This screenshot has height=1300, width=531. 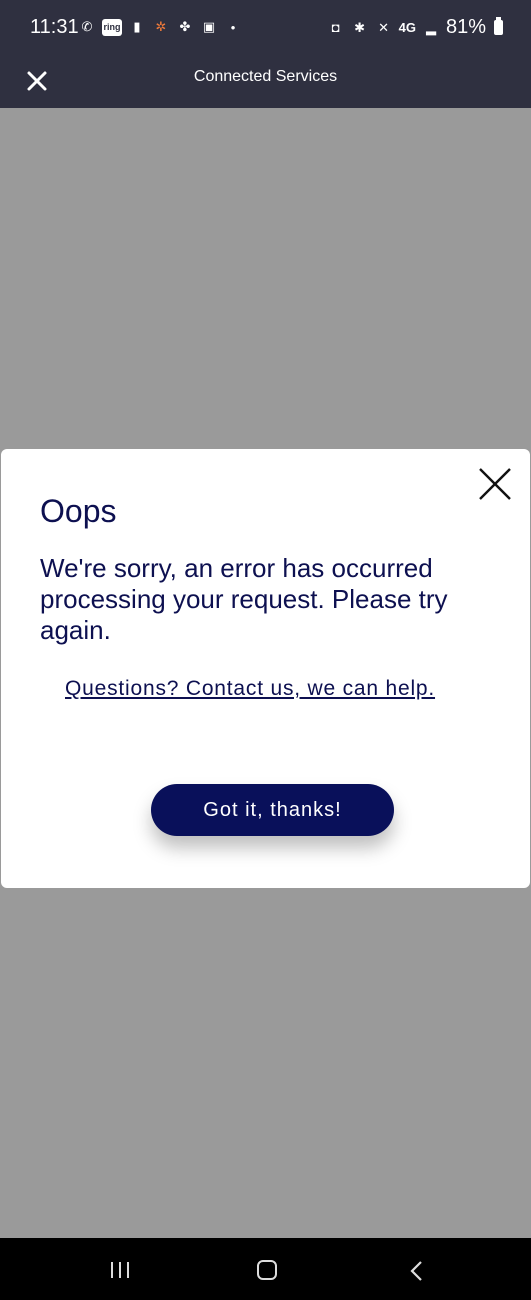 I want to click on dialog-close-icon, so click(x=495, y=484).